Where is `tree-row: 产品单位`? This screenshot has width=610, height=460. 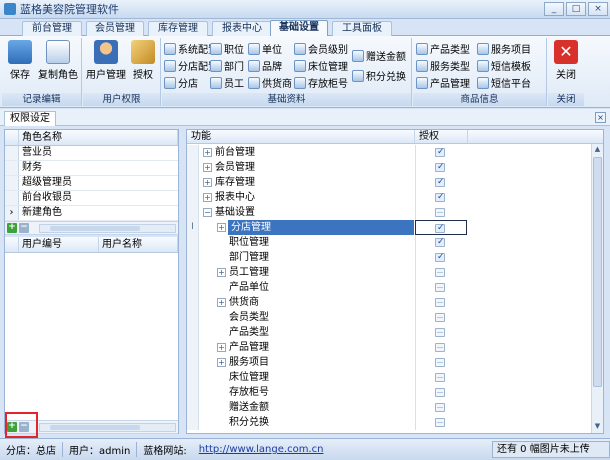
tree-row: 产品单位 is located at coordinates (387, 287).